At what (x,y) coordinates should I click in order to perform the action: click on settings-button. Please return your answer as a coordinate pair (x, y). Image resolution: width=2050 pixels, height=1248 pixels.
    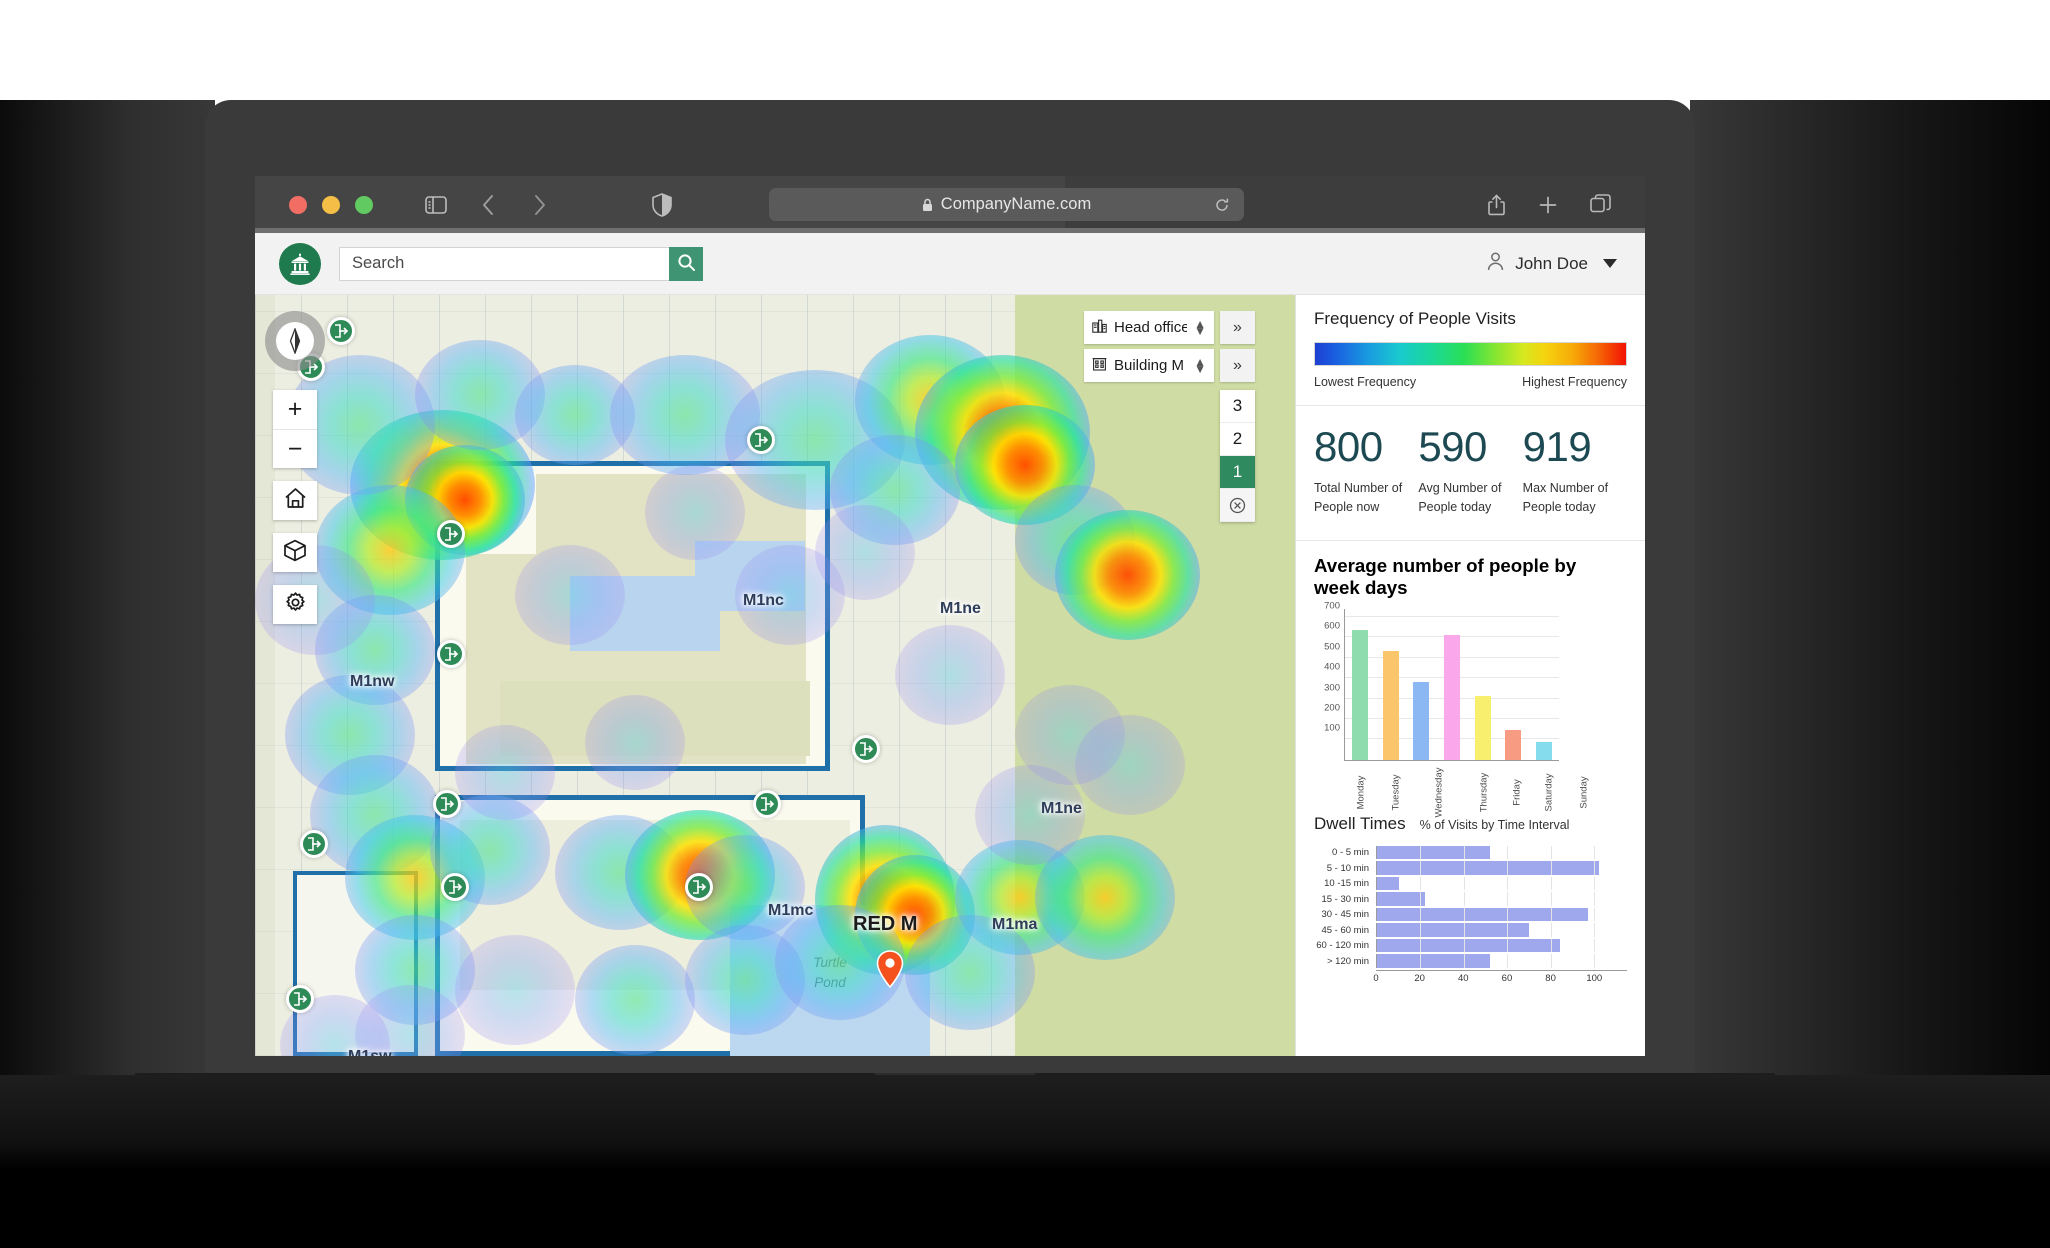
    Looking at the image, I should click on (295, 604).